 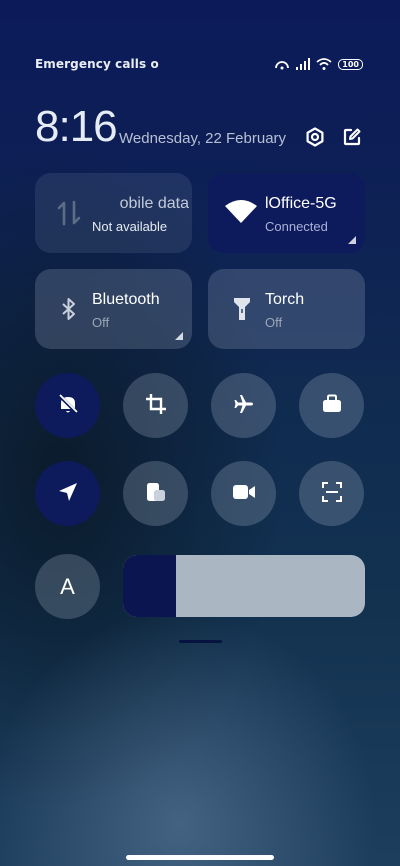 What do you see at coordinates (179, 336) in the screenshot?
I see `bluetooth-expand-indicator` at bounding box center [179, 336].